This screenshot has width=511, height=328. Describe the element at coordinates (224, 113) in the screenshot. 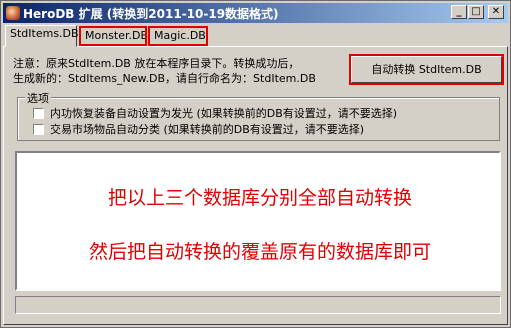

I see `glow-equipment-label: 内功恢复装备自动设置为发光 (如果转换前的DB有设置过，请不要选择)` at that location.